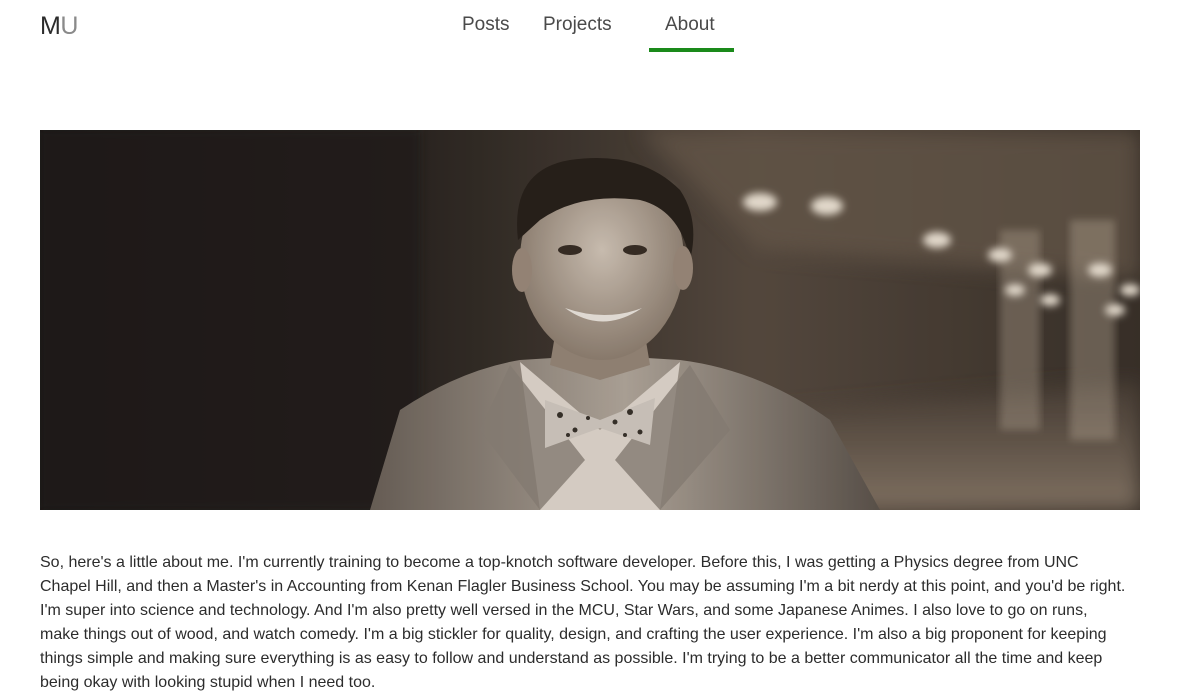 The height and width of the screenshot is (697, 1181). I want to click on logo-letter-m: M, so click(50, 26).